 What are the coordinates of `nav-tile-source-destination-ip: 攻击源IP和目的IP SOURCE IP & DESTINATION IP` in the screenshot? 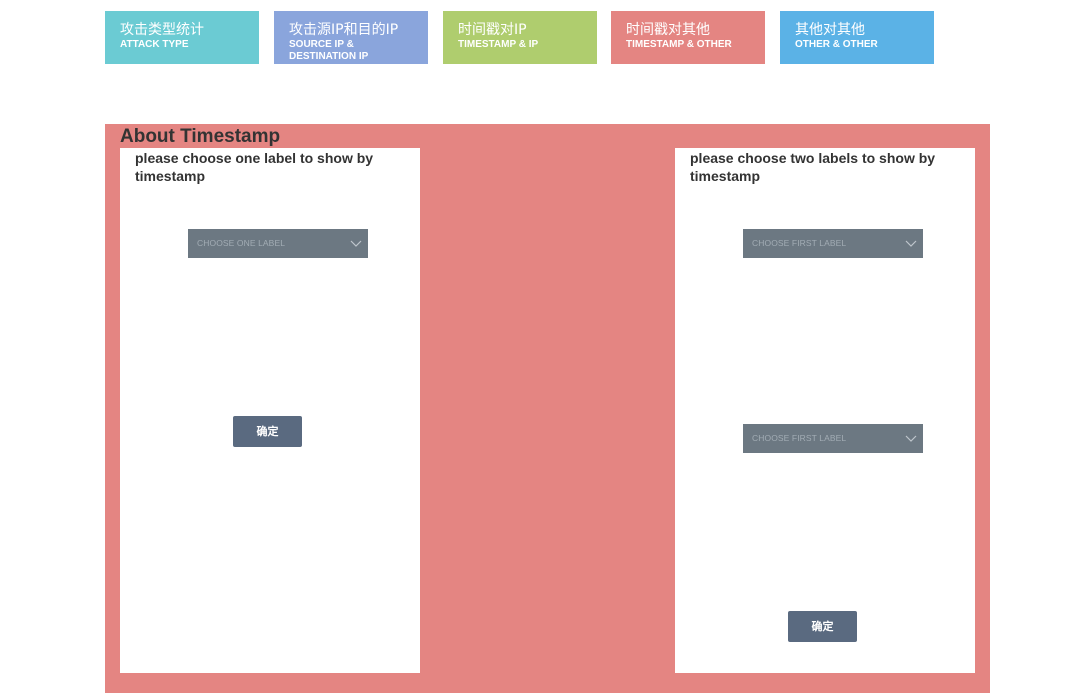 It's located at (351, 37).